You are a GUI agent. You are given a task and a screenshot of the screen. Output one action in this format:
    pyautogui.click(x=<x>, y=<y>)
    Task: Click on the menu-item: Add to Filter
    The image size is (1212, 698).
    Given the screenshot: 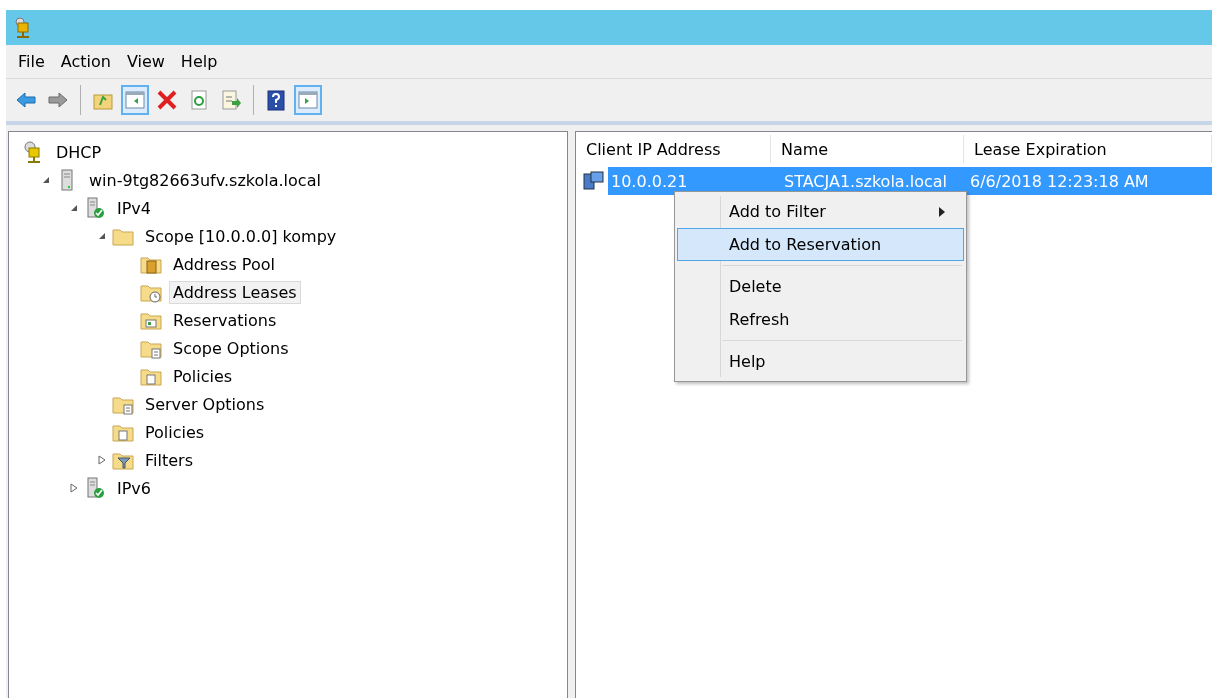 What is the action you would take?
    pyautogui.click(x=820, y=211)
    